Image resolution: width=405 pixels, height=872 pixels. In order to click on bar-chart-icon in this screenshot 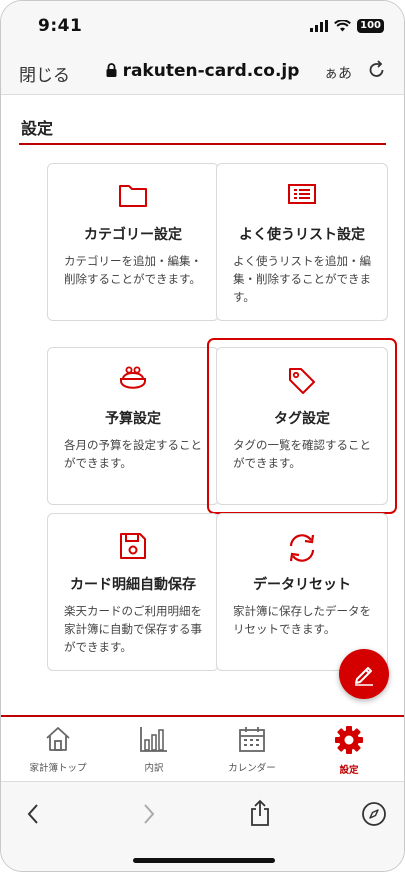, I will do `click(153, 739)`.